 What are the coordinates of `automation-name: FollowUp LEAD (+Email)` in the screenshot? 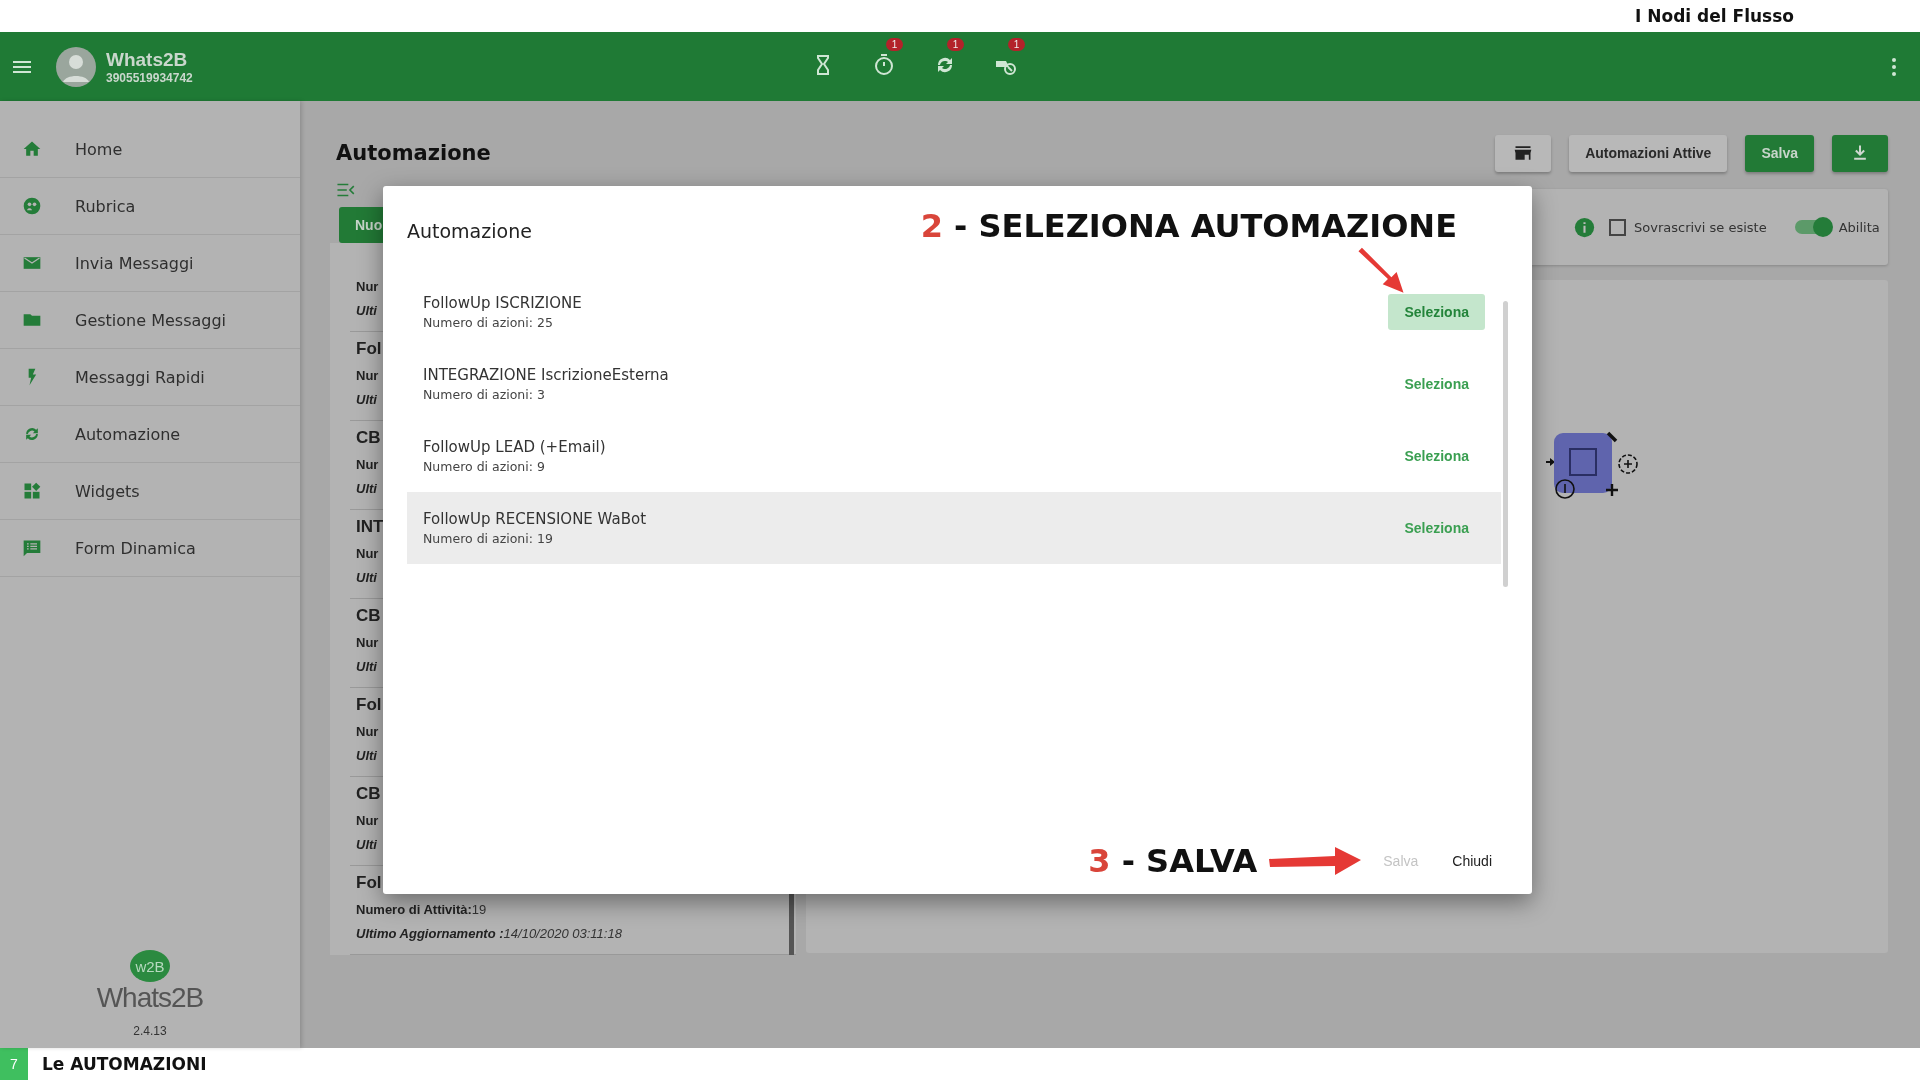 It's located at (514, 447).